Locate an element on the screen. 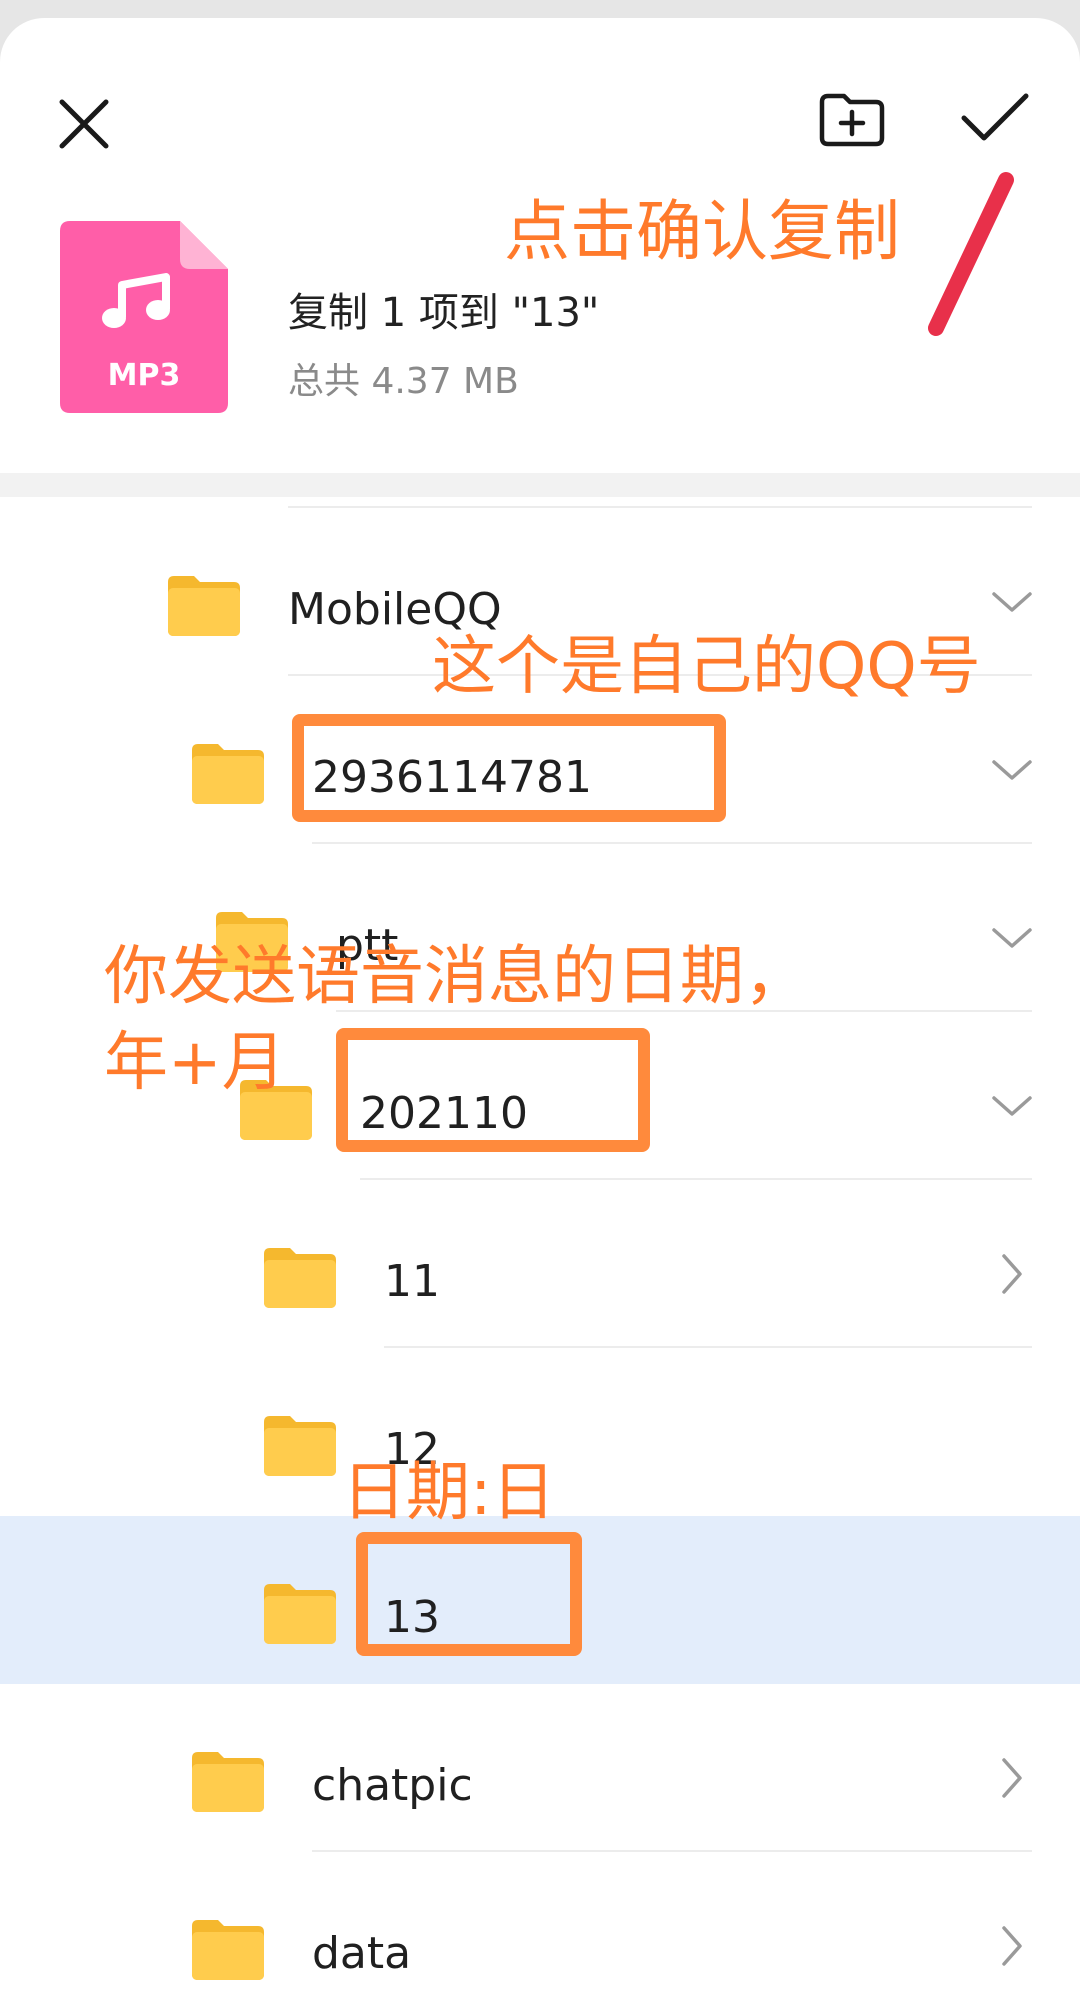 This screenshot has width=1080, height=2003. close-icon is located at coordinates (84, 124).